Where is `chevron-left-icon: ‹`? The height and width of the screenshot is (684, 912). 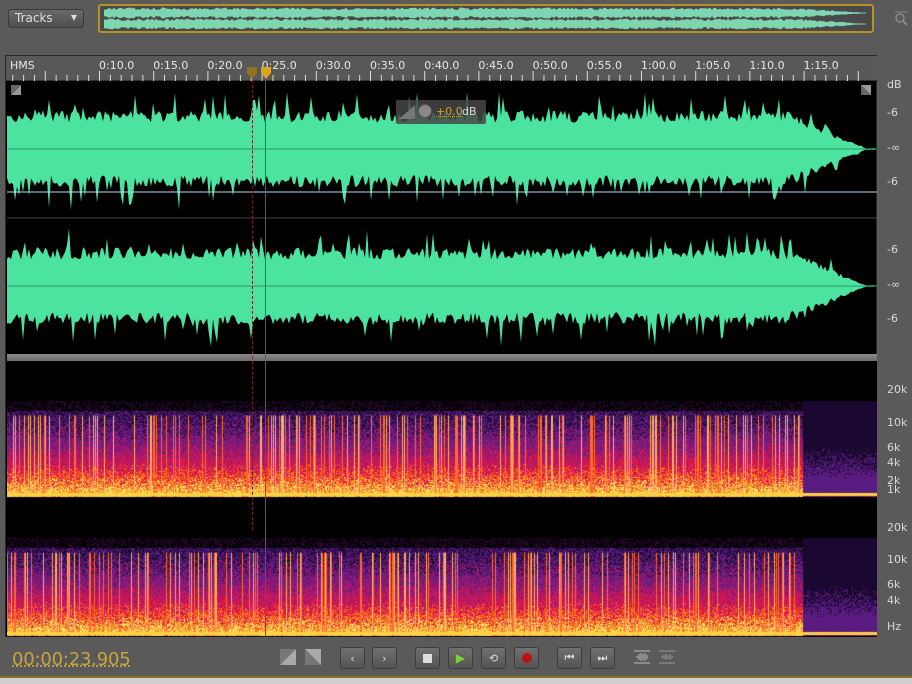
chevron-left-icon: ‹ is located at coordinates (352, 658).